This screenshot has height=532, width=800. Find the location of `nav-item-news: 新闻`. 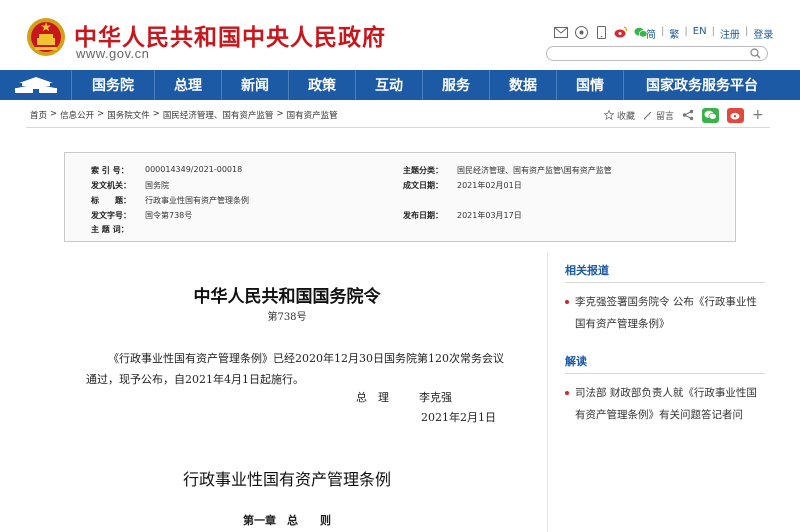

nav-item-news: 新闻 is located at coordinates (255, 85).